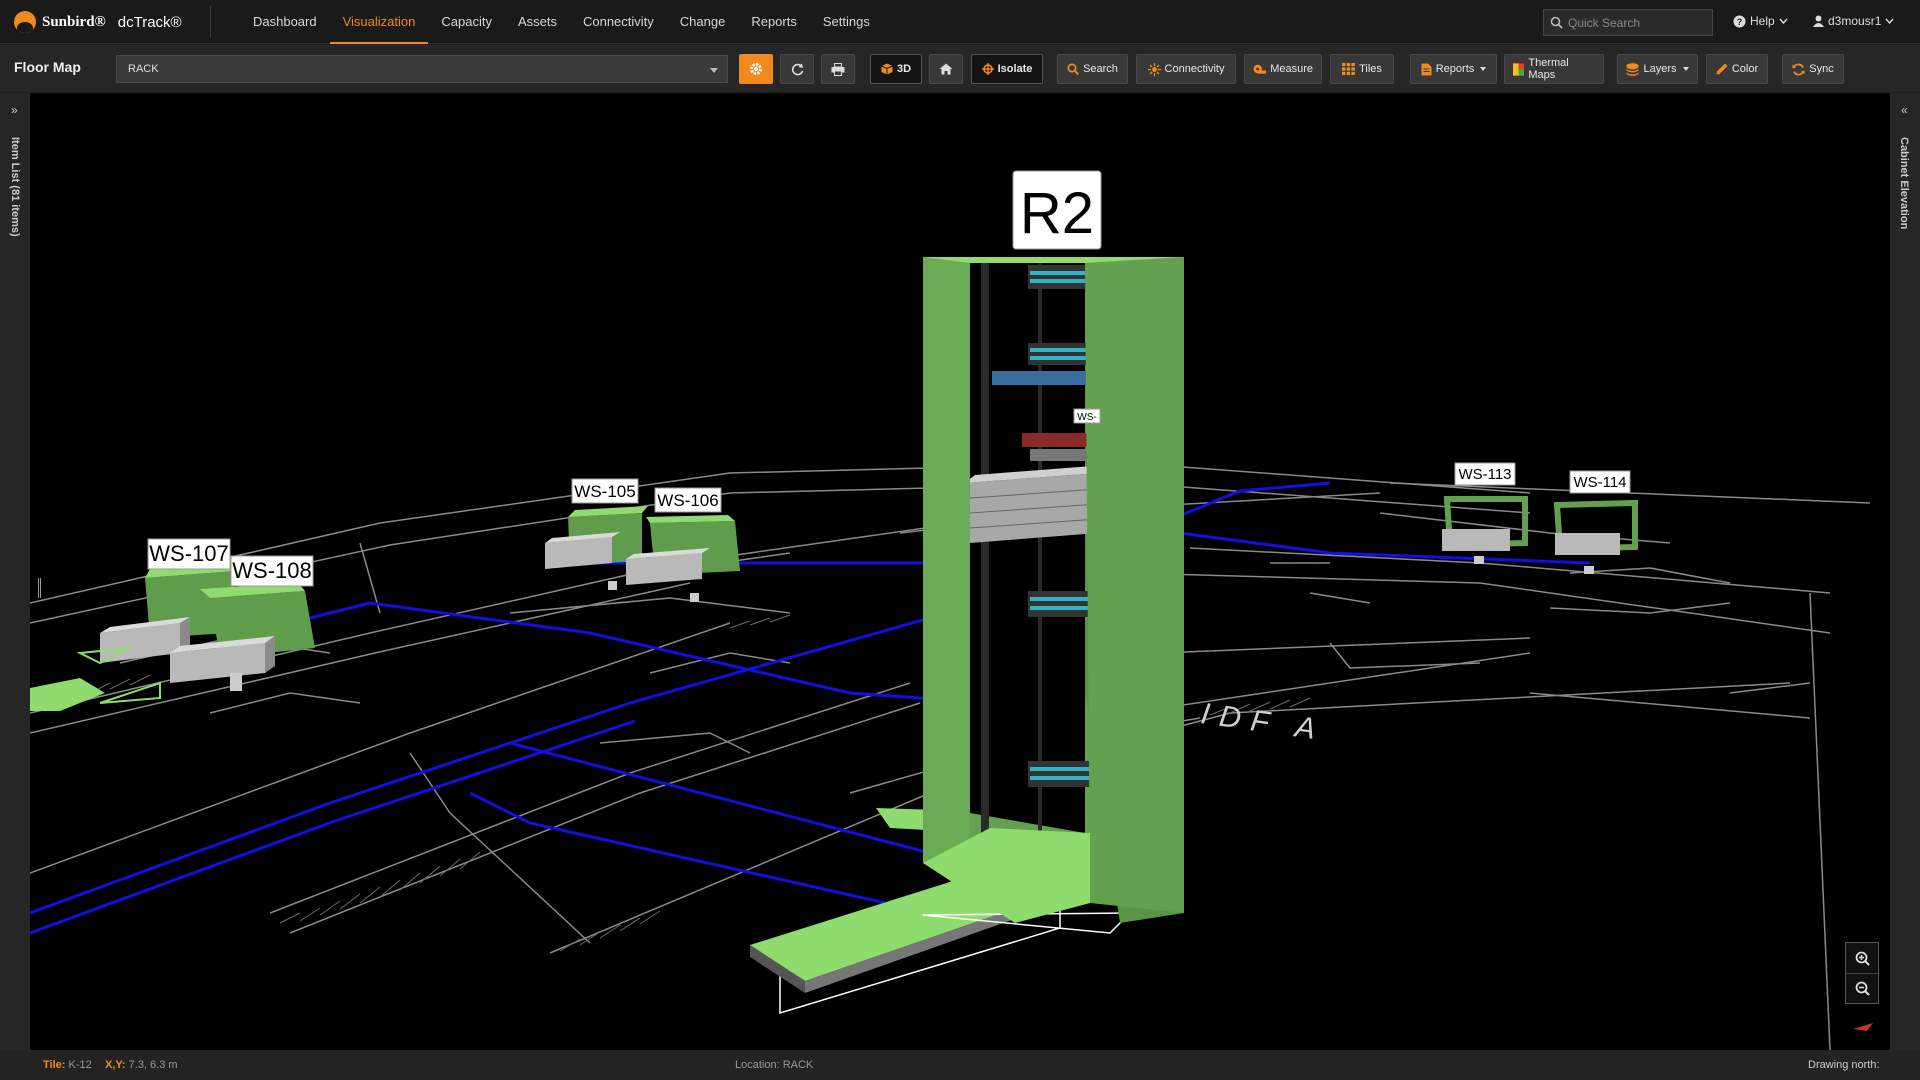 This screenshot has width=1920, height=1080. What do you see at coordinates (67, 694) in the screenshot?
I see `partial-cabinet-left` at bounding box center [67, 694].